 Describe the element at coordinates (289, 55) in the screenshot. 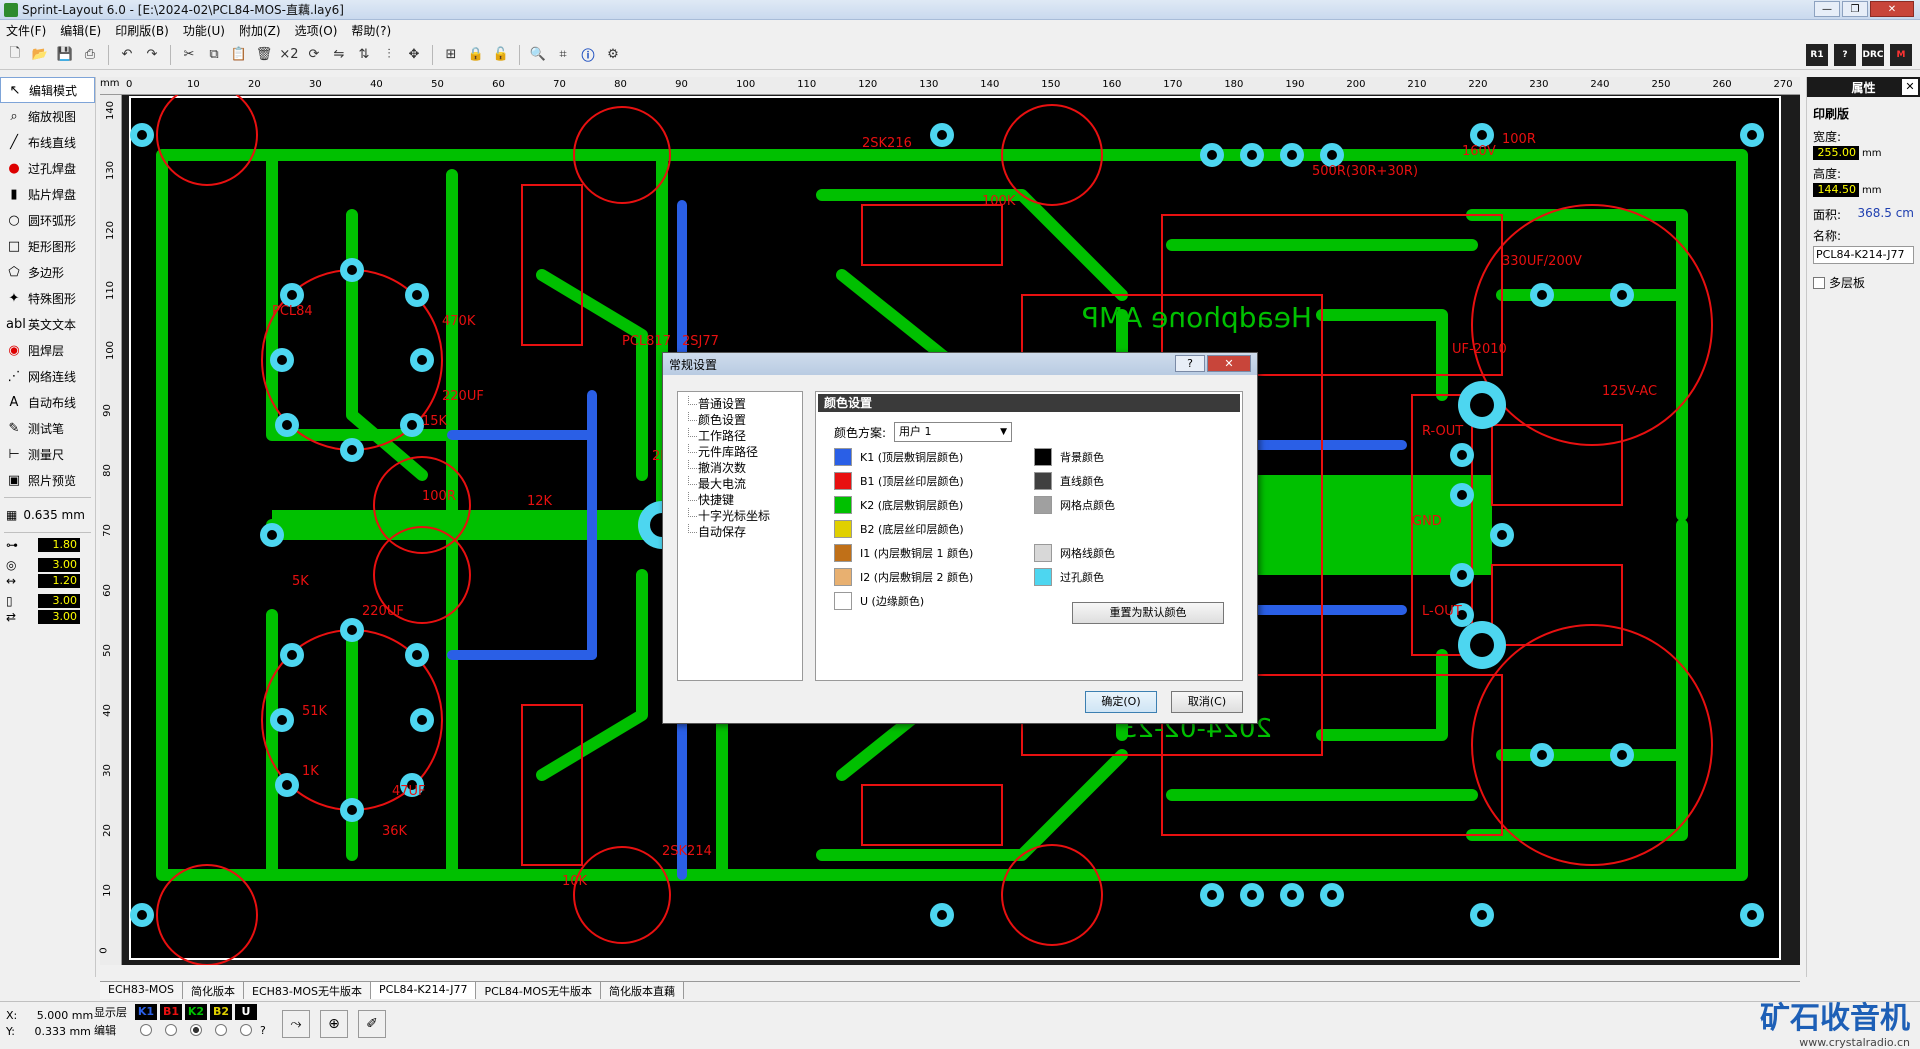

I see `duplicate-button: ×2` at that location.